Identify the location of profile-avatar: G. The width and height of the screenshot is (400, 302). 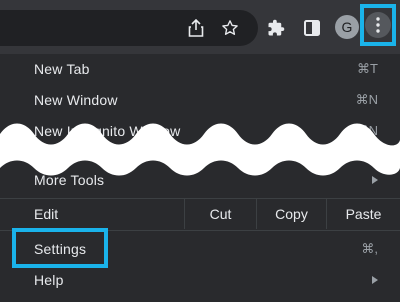
(347, 27).